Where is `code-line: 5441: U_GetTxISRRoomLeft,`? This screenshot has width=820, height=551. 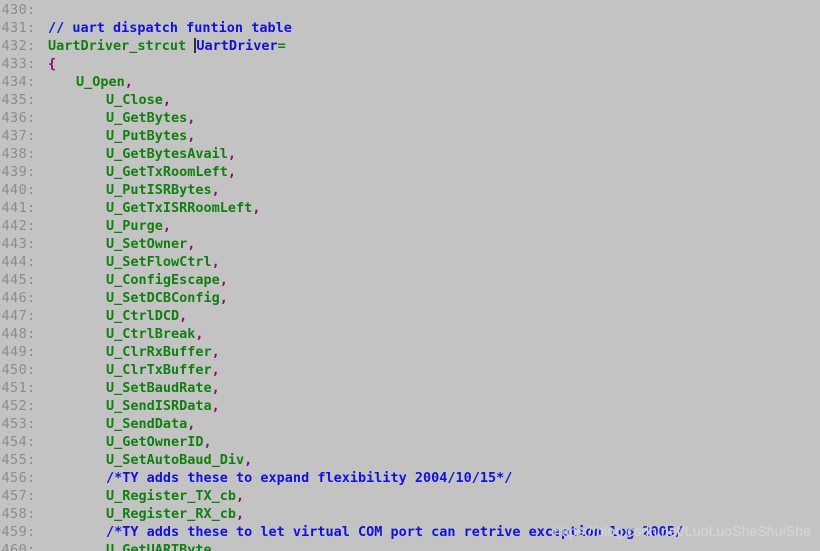
code-line: 5441: U_GetTxISRRoomLeft, is located at coordinates (341, 208).